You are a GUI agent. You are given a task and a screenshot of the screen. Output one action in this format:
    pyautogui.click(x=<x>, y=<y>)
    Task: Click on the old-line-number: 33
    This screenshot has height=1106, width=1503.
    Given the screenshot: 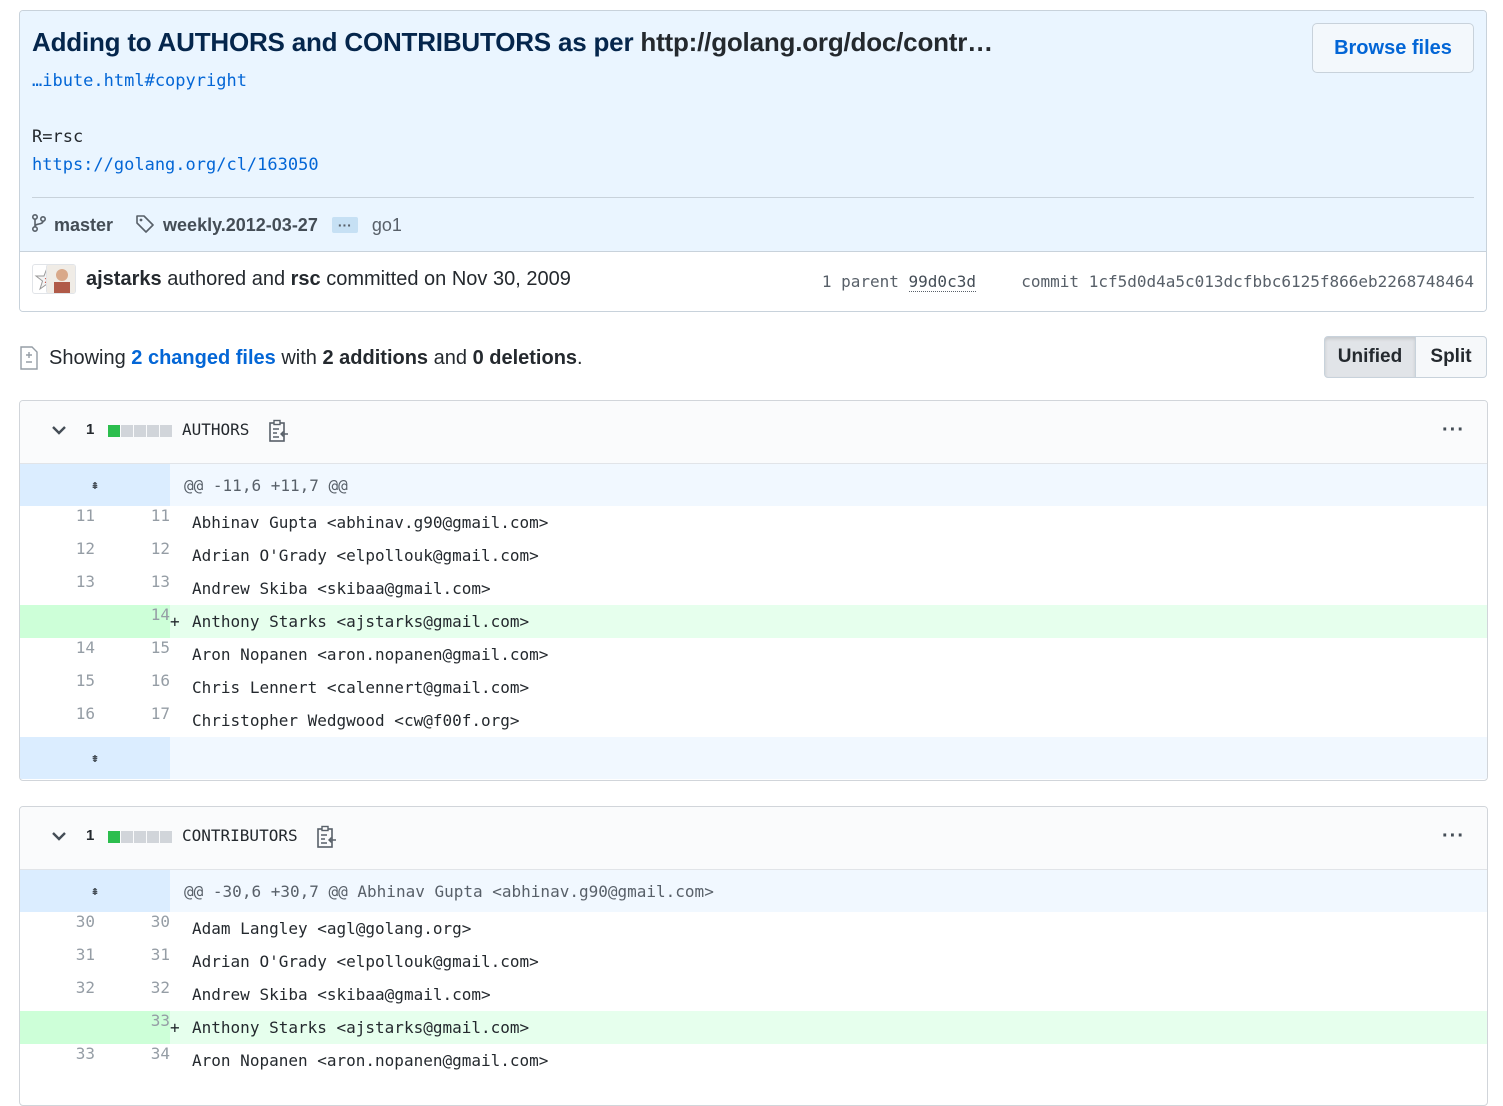 What is the action you would take?
    pyautogui.click(x=57, y=1060)
    